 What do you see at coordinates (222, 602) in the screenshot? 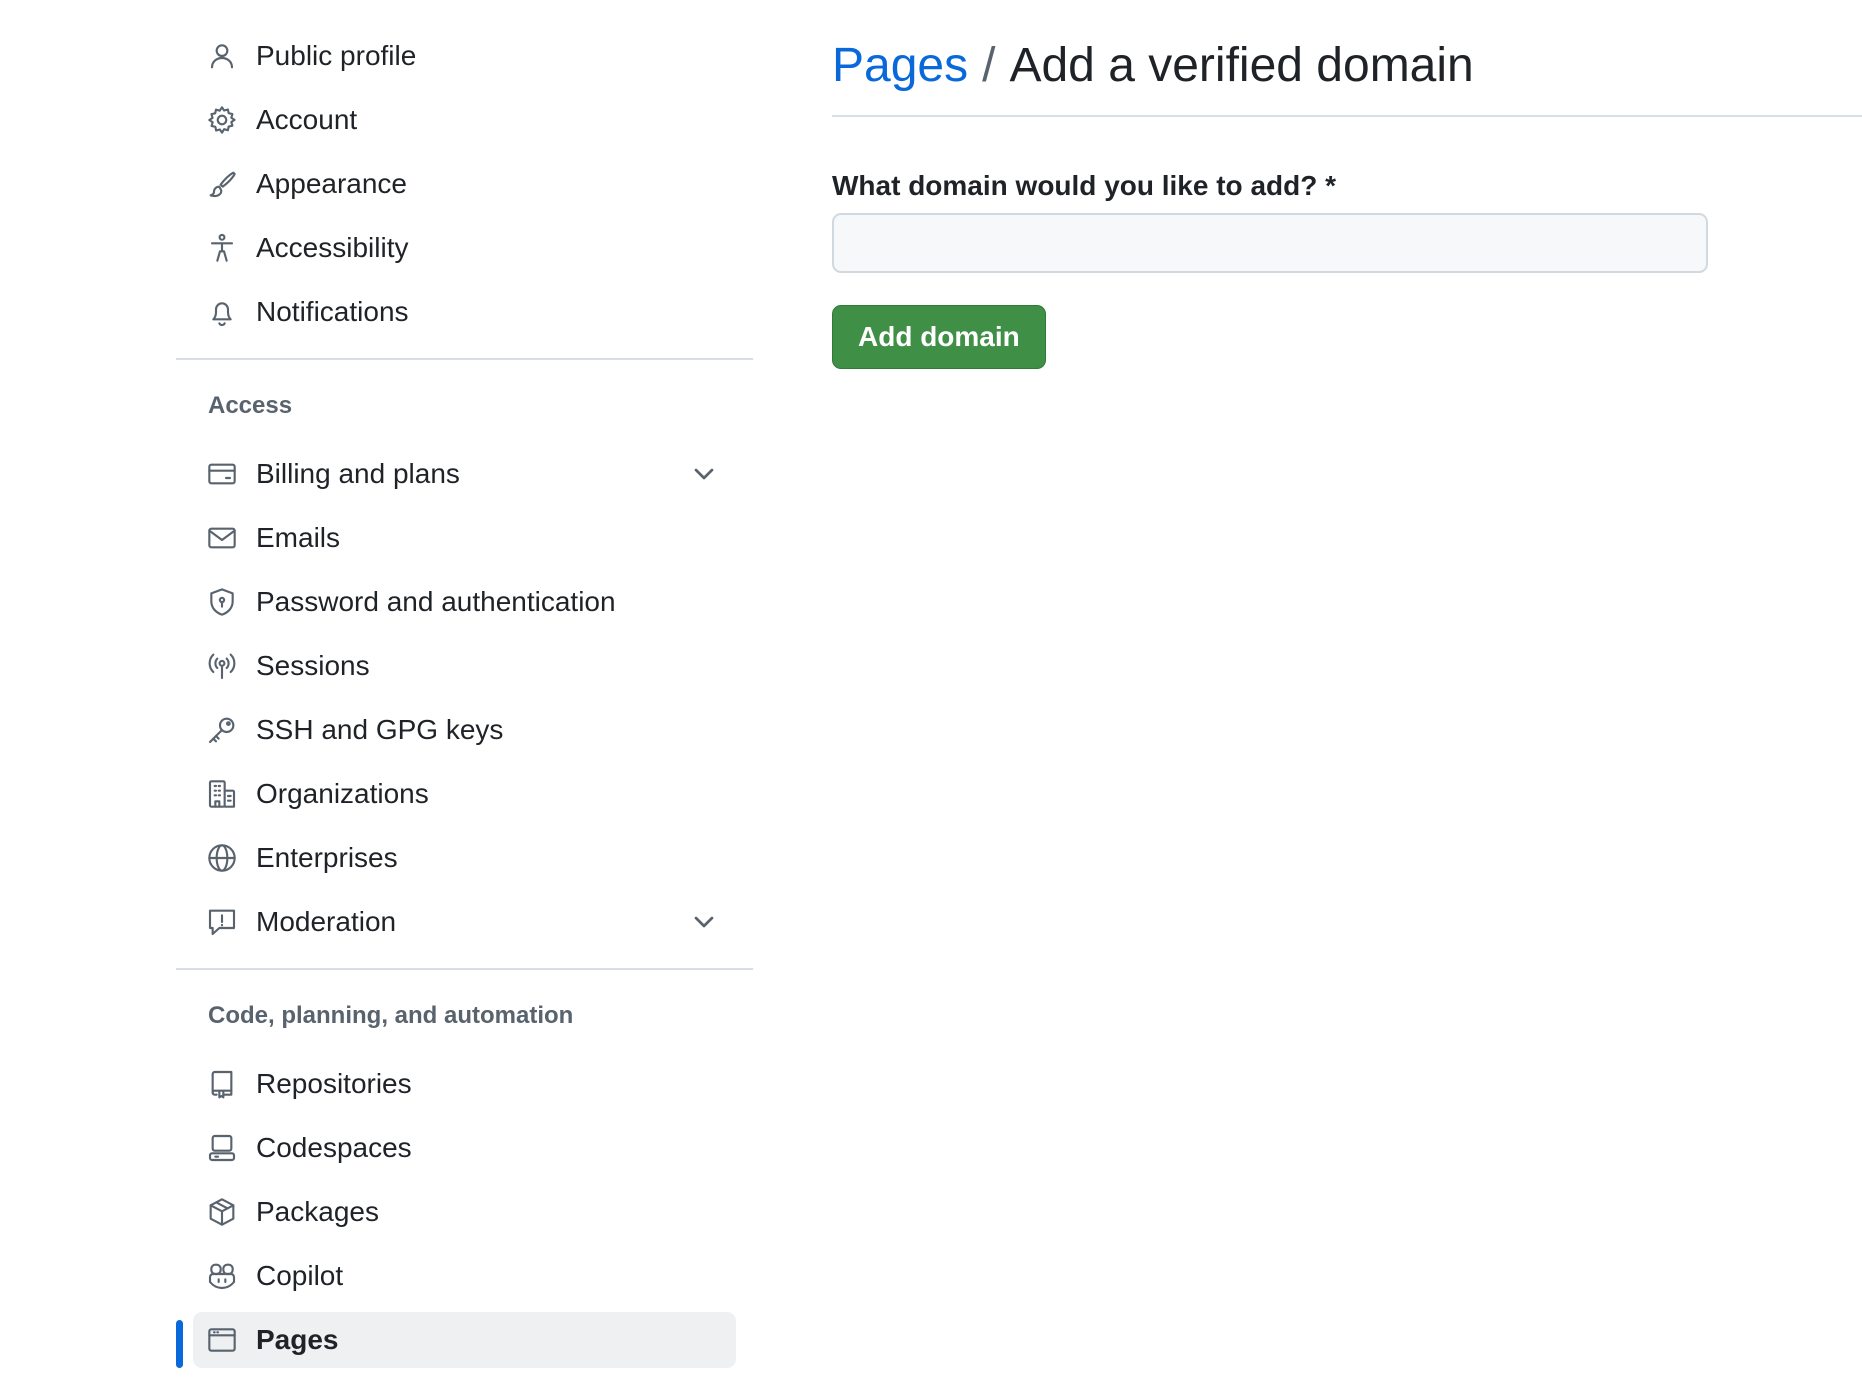
I see `shield-lock-icon` at bounding box center [222, 602].